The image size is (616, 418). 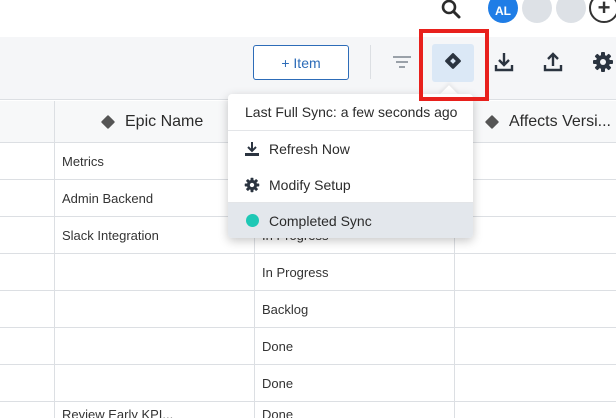 What do you see at coordinates (301, 62) in the screenshot?
I see `add-item-button: + Item` at bounding box center [301, 62].